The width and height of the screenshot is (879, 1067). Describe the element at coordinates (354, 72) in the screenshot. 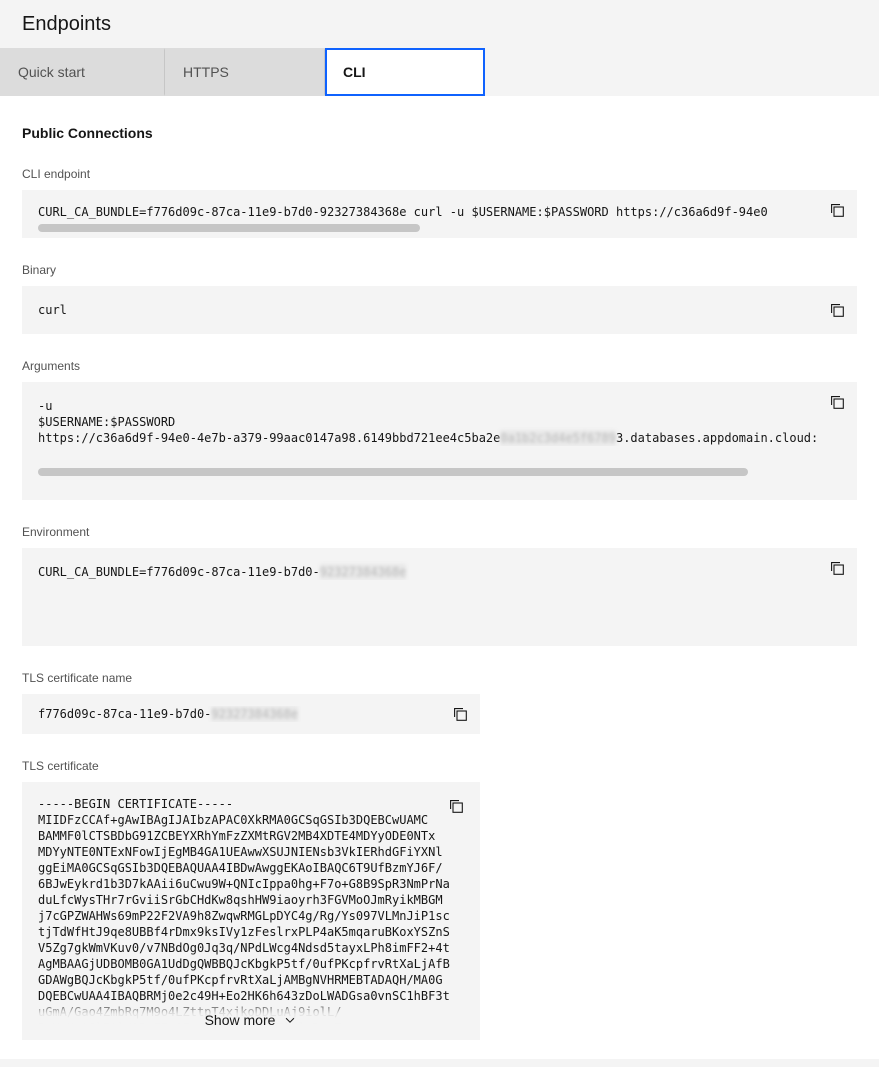

I see `tab-cli-label: CLI` at that location.